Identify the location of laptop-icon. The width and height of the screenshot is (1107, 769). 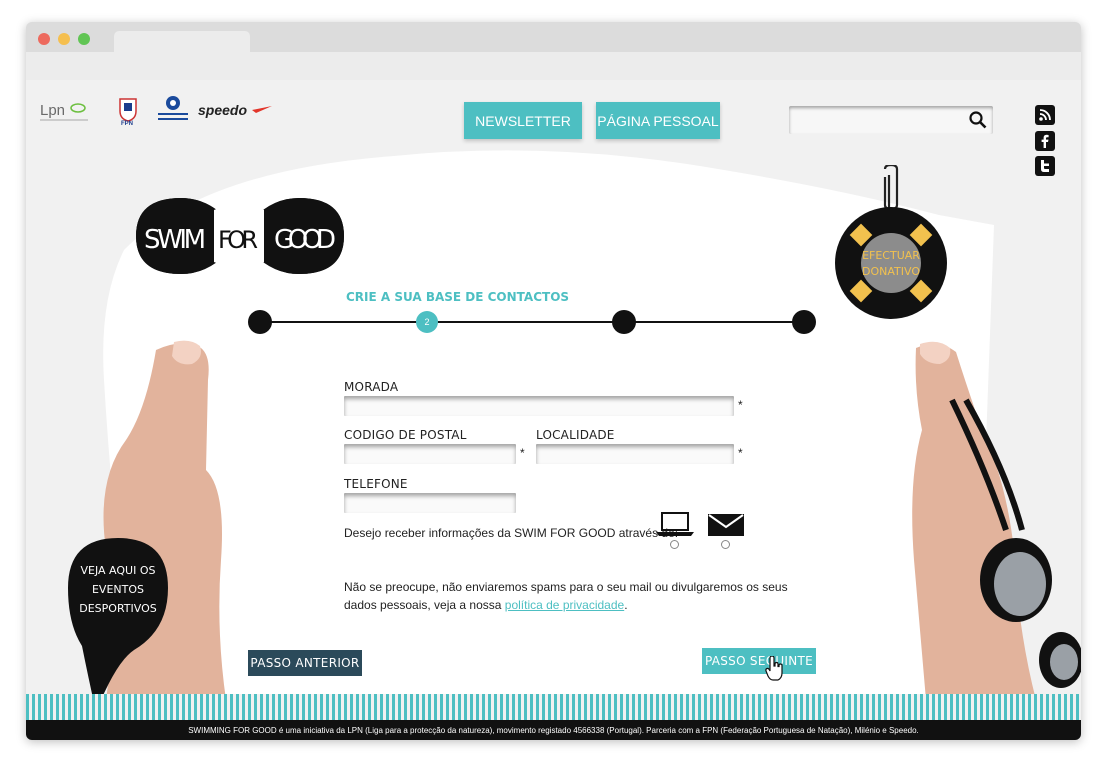
(675, 524).